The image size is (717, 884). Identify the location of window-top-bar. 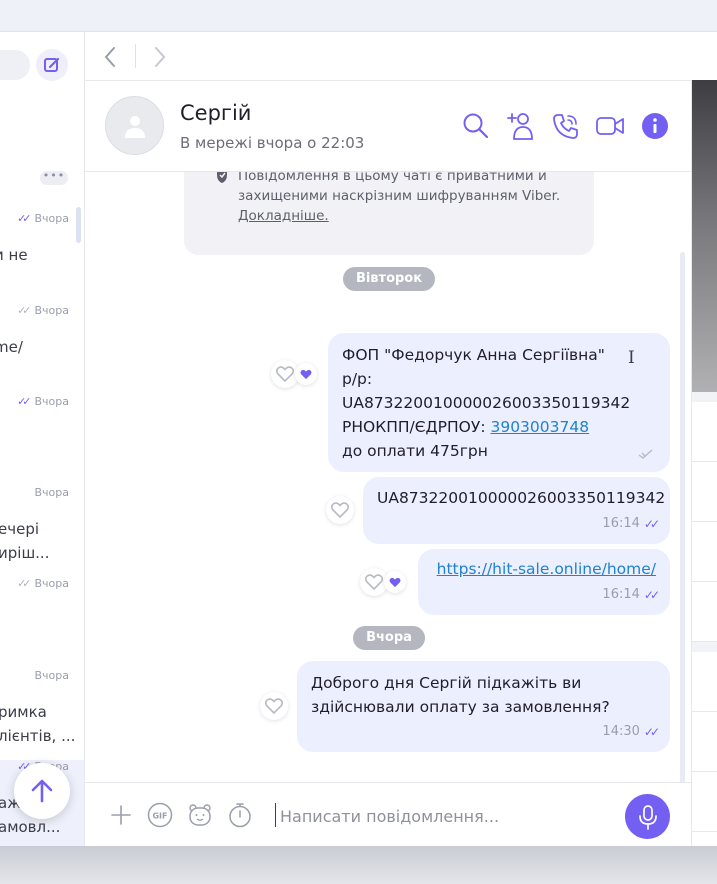
(358, 16).